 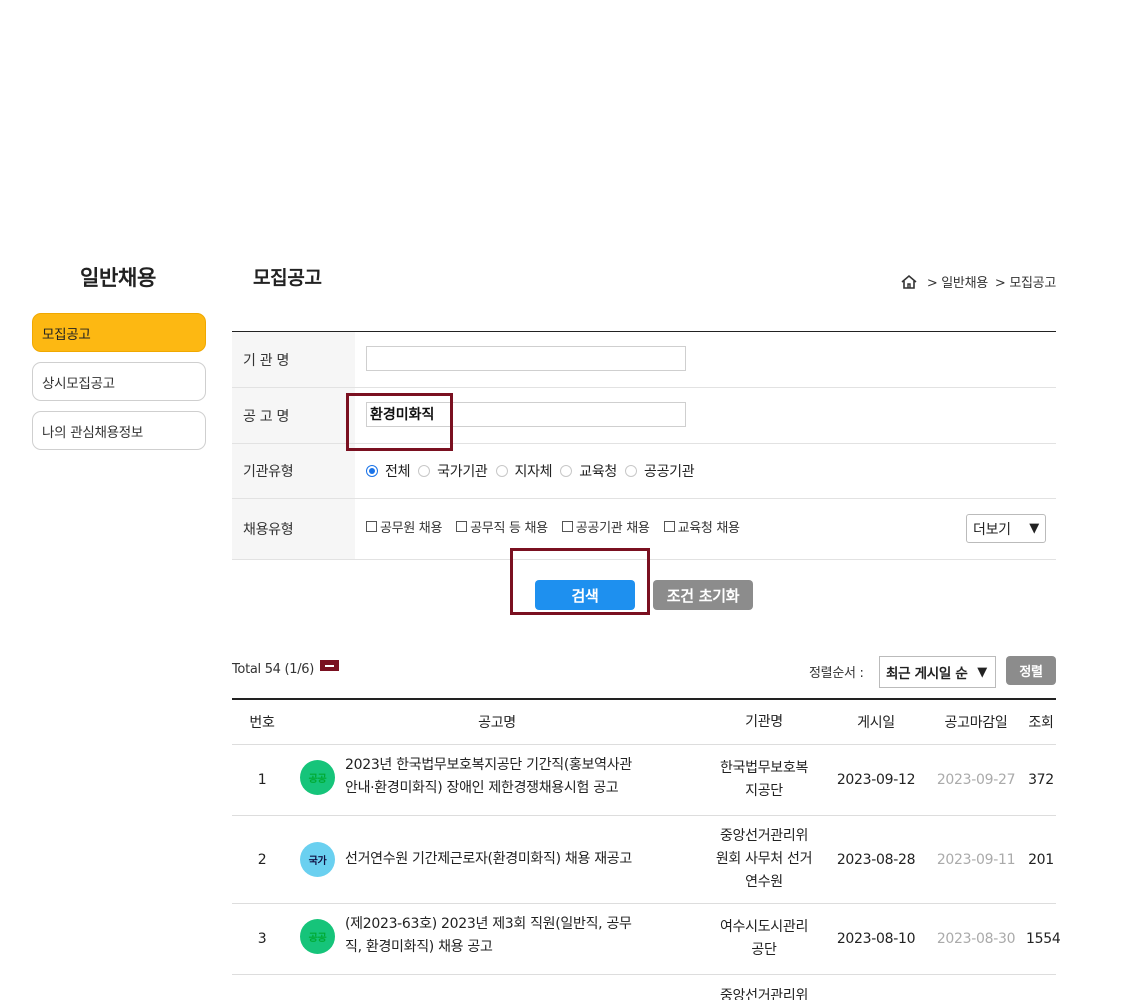 I want to click on sidebar-item-label: 상시모집공고, so click(x=78, y=383).